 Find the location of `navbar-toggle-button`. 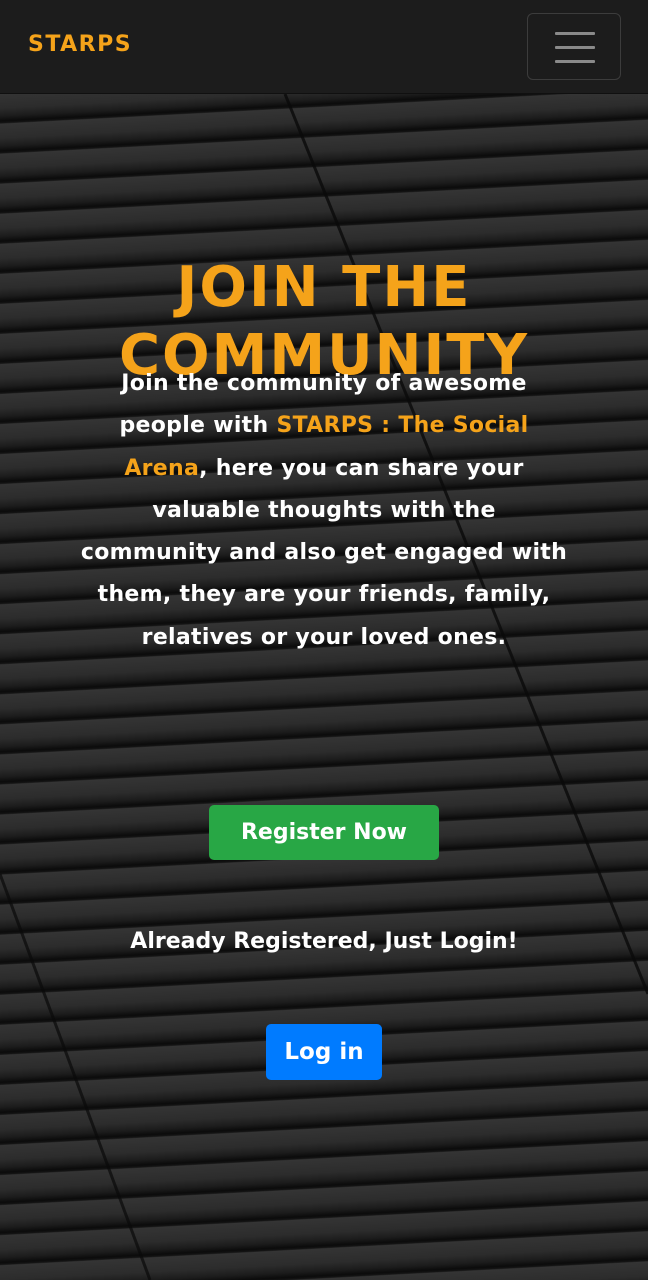

navbar-toggle-button is located at coordinates (574, 46).